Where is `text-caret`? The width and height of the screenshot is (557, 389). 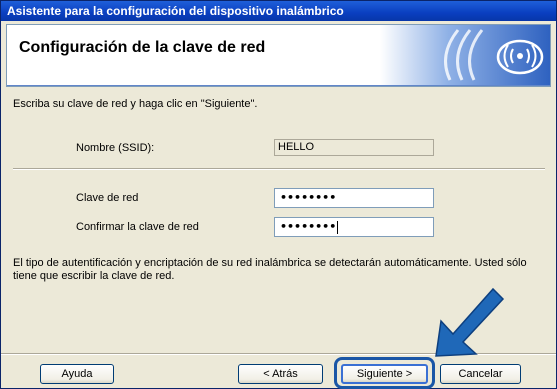
text-caret is located at coordinates (338, 227).